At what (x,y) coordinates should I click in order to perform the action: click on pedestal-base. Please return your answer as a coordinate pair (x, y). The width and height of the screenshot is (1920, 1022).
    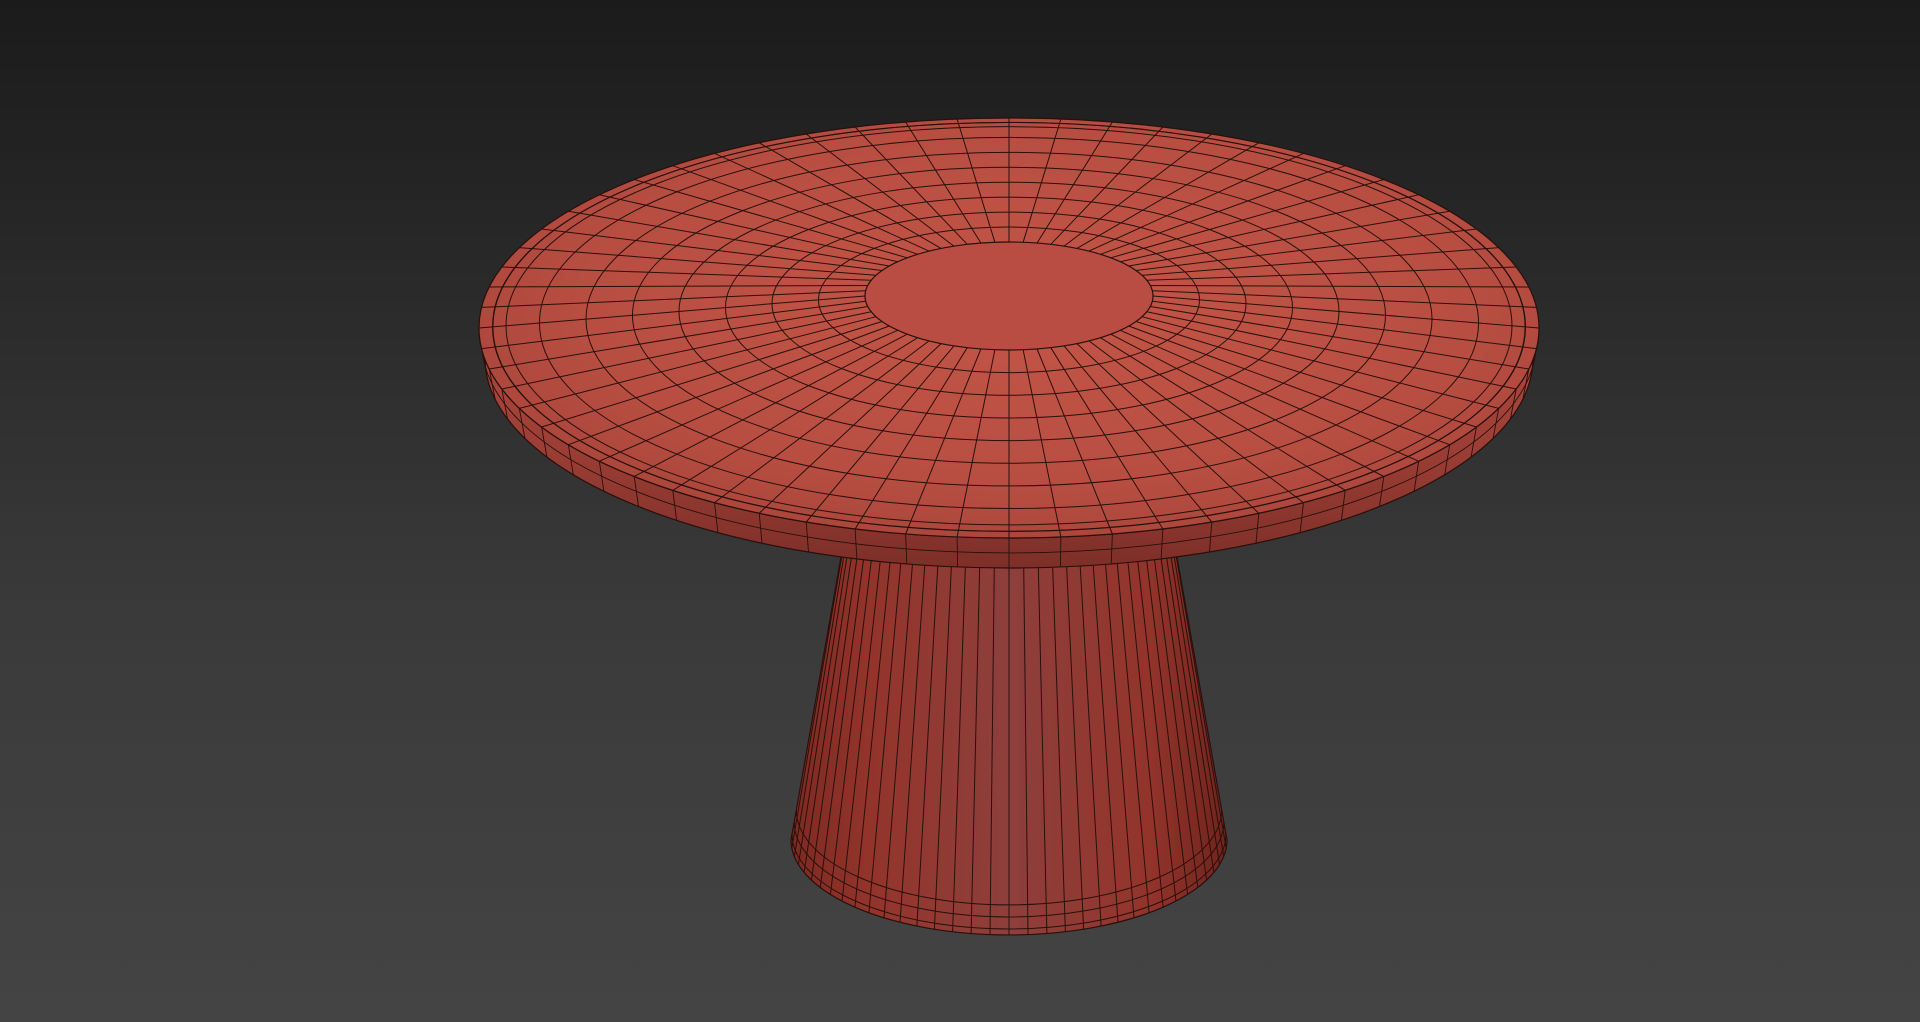
    Looking at the image, I should click on (1009, 737).